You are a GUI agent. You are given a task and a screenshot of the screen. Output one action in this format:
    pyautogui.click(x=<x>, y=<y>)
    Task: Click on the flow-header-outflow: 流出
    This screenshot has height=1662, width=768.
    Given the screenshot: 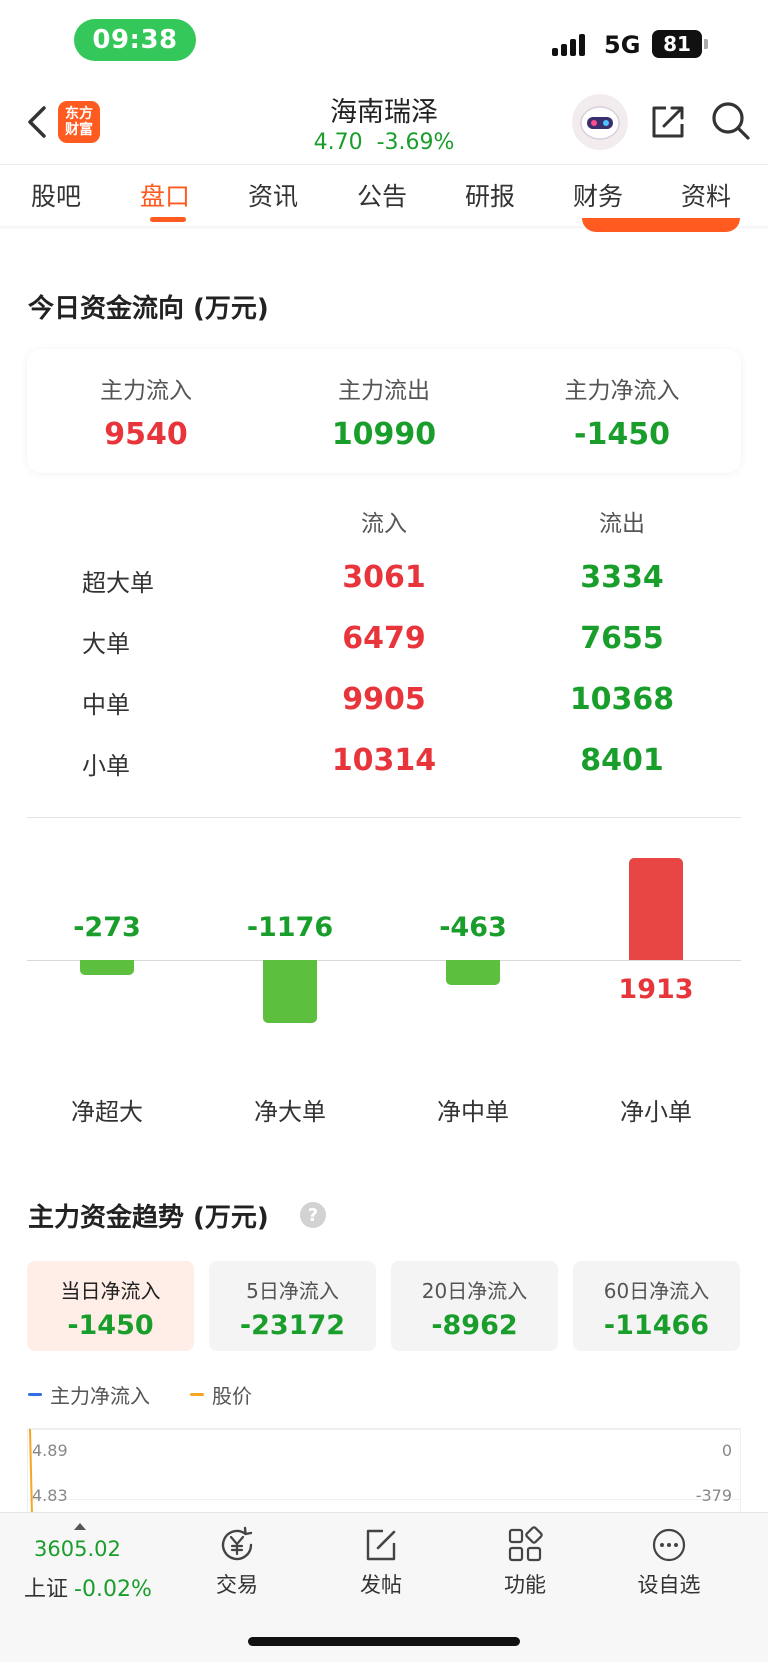 What is the action you would take?
    pyautogui.click(x=622, y=524)
    